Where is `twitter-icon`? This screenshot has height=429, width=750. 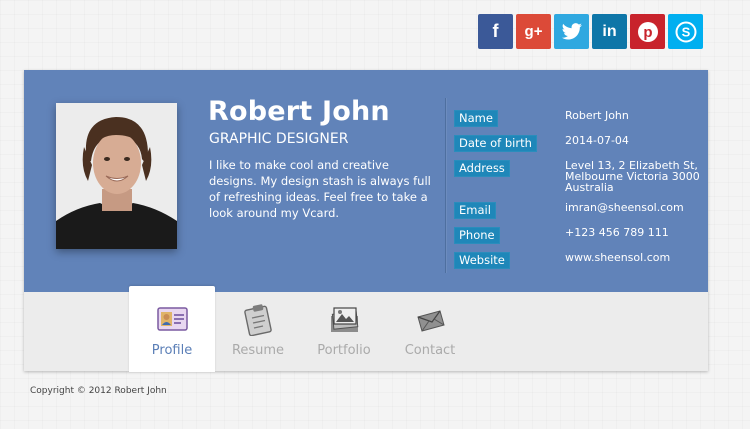
twitter-icon is located at coordinates (571, 31).